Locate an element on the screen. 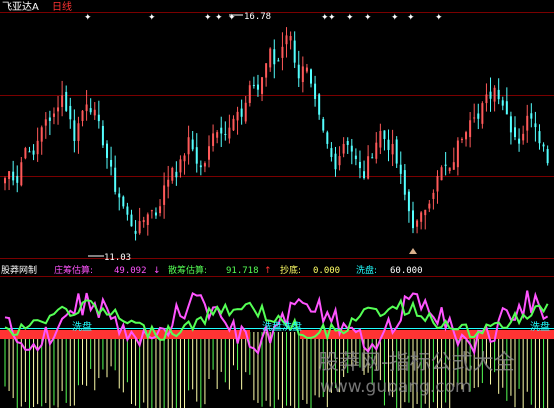 This screenshot has width=554, height=408. dip-value: 0.000 is located at coordinates (326, 271).